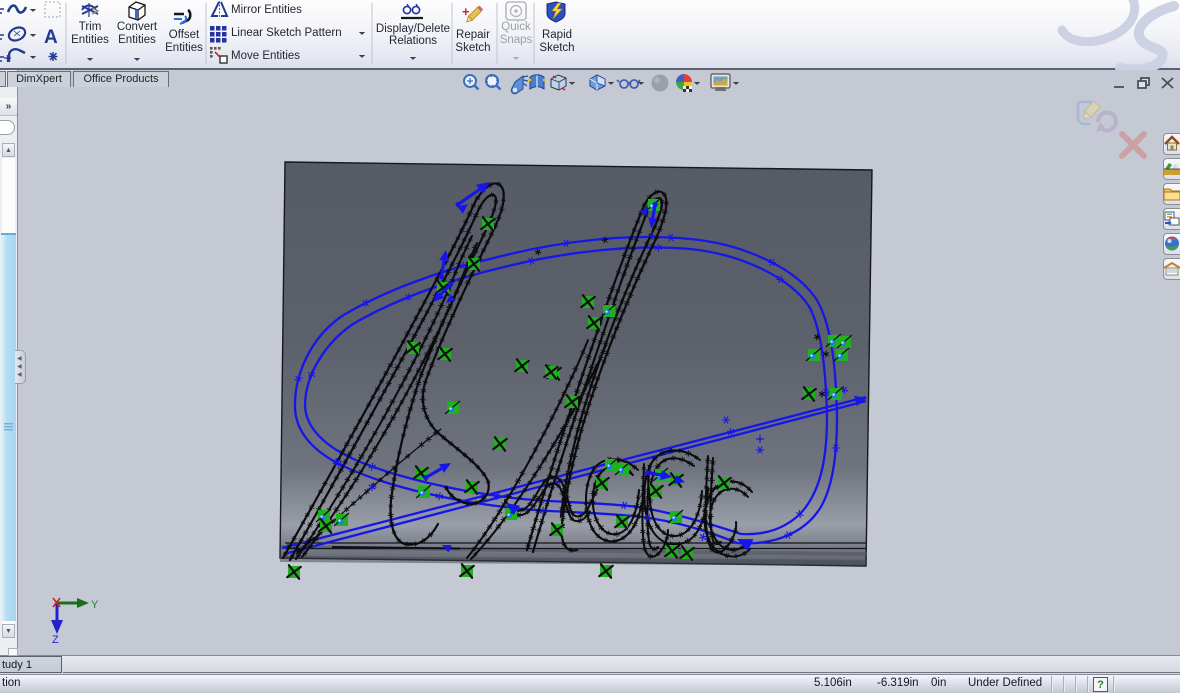 This screenshot has width=1180, height=693. What do you see at coordinates (265, 56) in the screenshot?
I see `svg-text: Move Entities` at bounding box center [265, 56].